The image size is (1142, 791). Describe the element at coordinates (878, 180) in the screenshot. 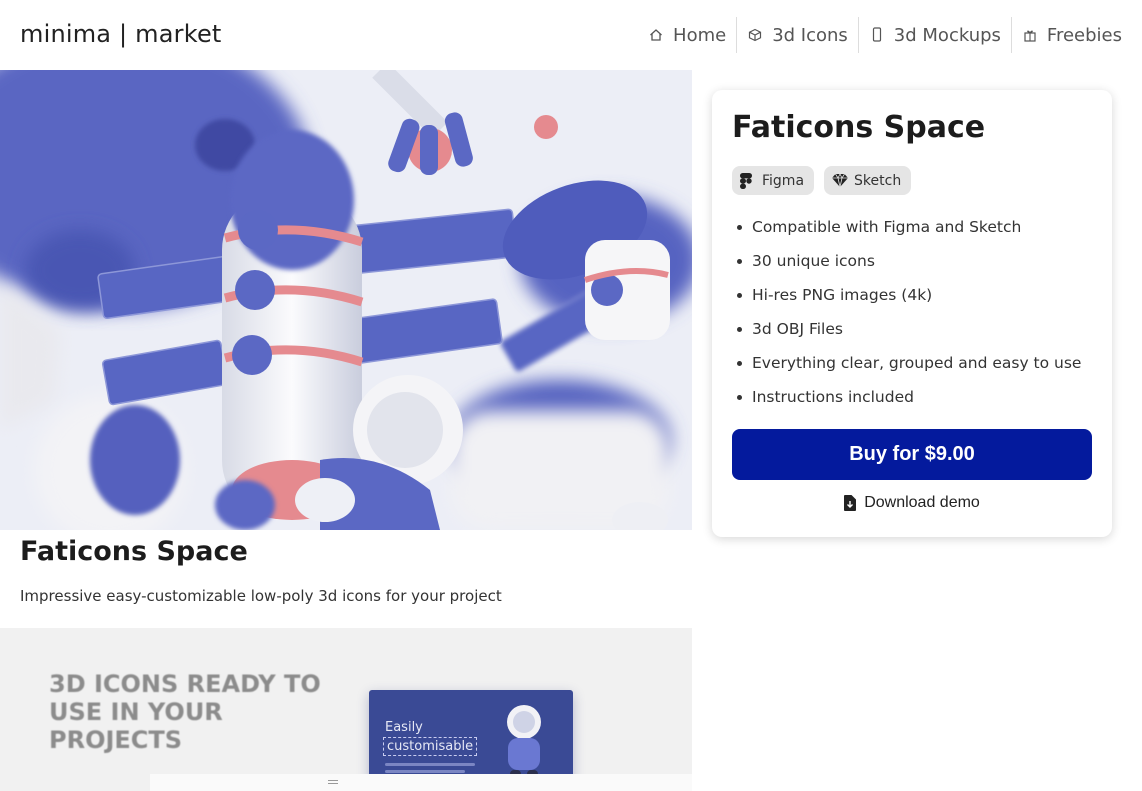

I see `tag-label: Sketch` at that location.